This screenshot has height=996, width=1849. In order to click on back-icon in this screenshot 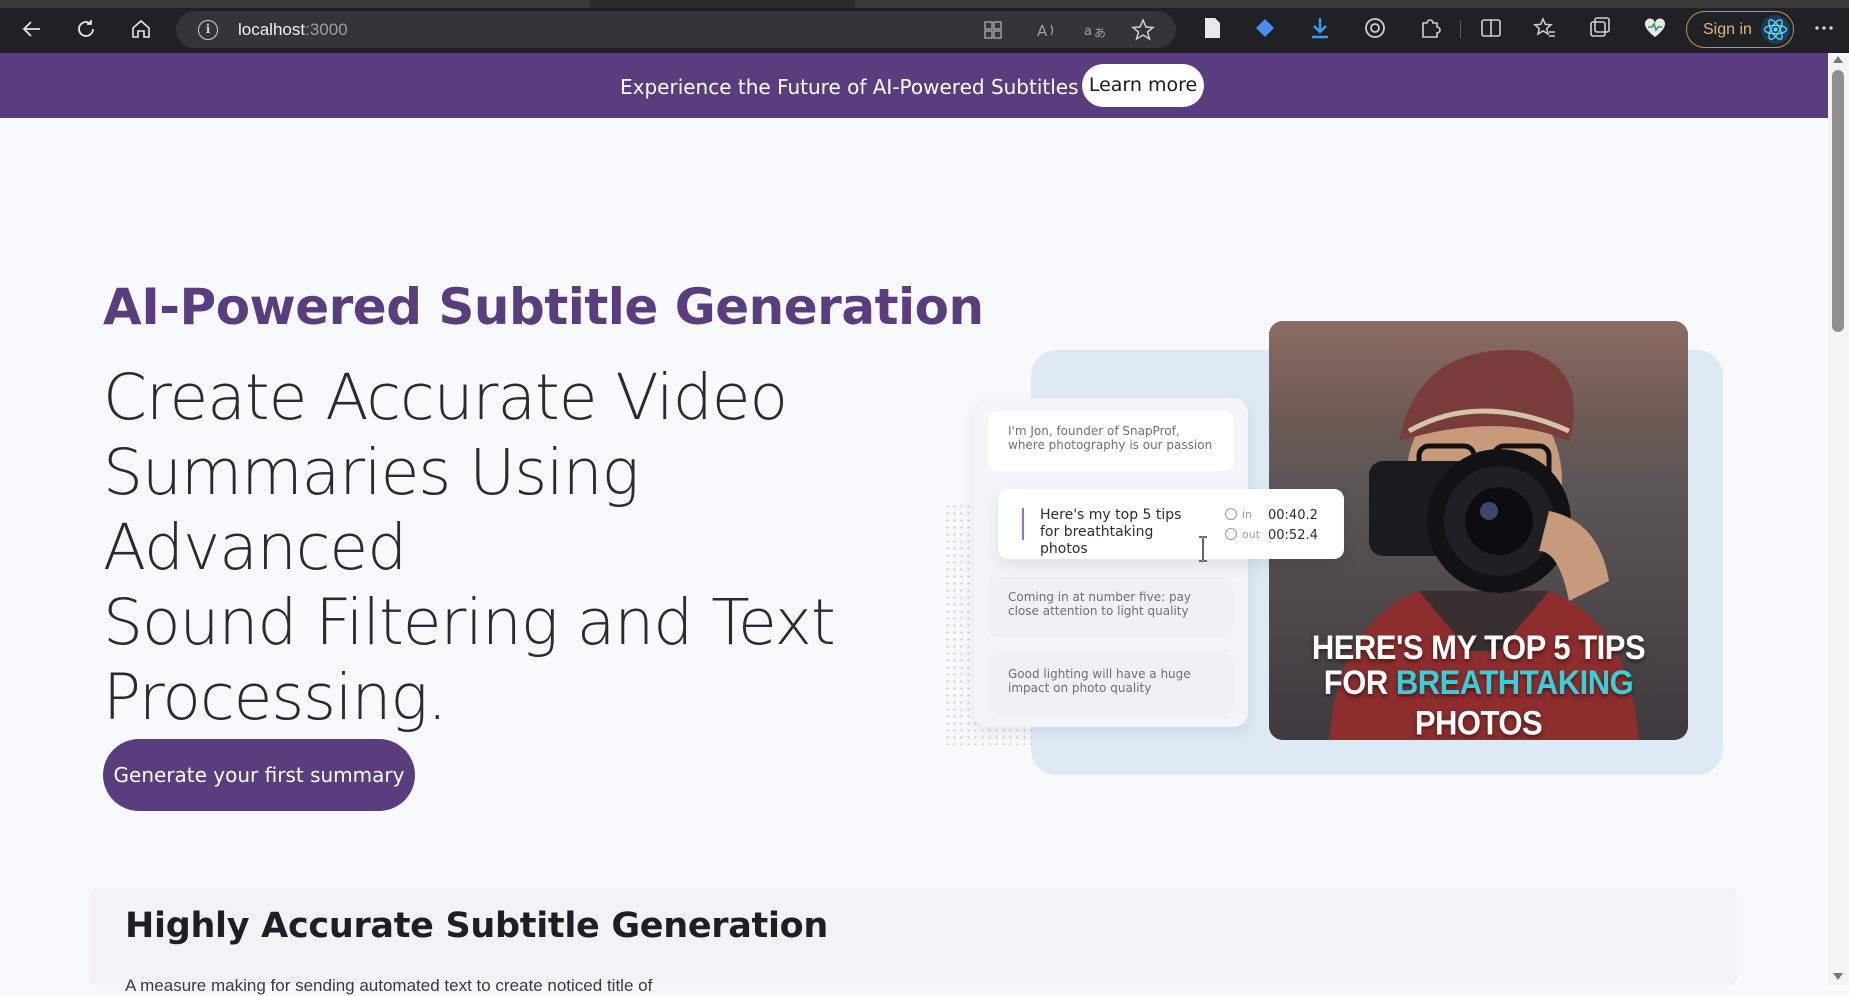, I will do `click(32, 29)`.